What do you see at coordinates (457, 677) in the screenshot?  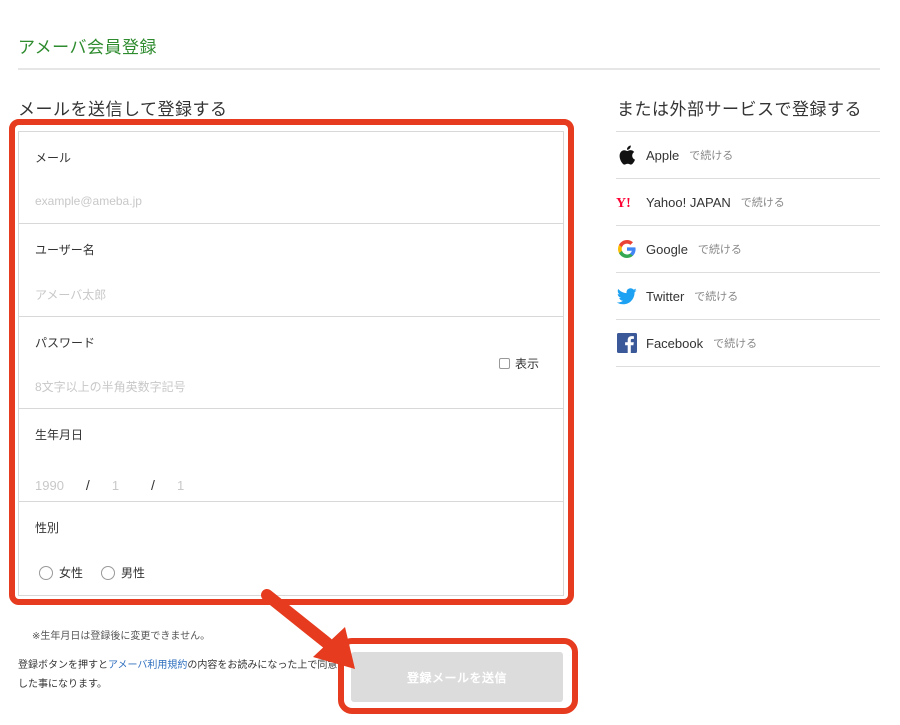 I see `submit-button: 登録メールを送信` at bounding box center [457, 677].